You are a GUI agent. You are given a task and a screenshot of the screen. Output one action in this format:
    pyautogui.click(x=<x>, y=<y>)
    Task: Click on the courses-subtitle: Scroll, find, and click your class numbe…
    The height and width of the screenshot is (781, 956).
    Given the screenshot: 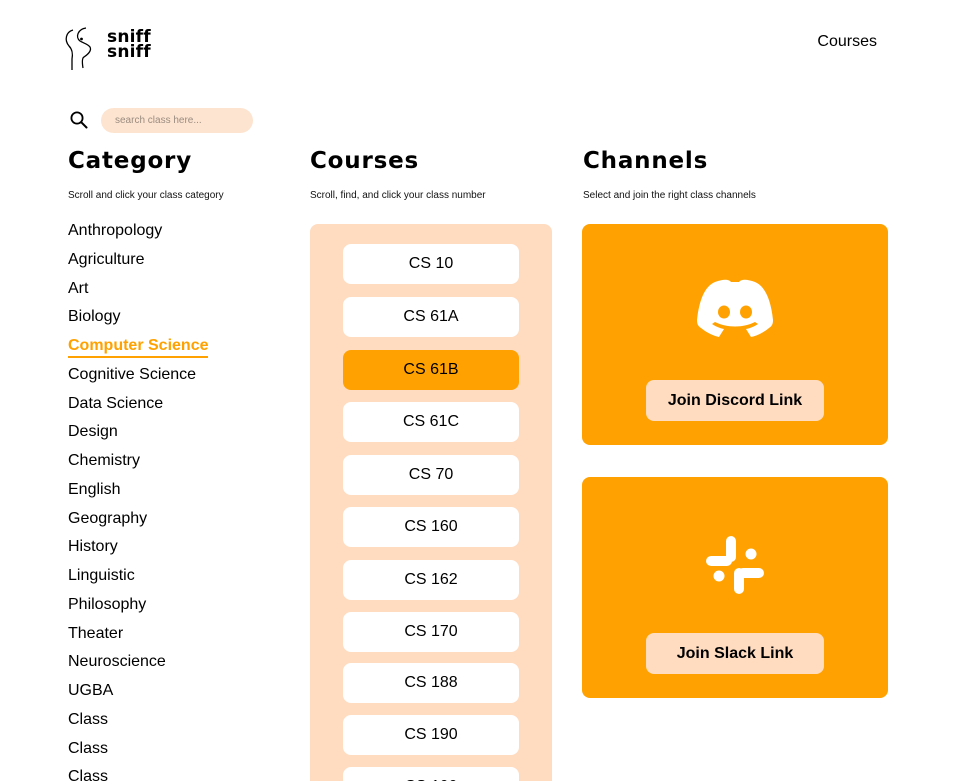 What is the action you would take?
    pyautogui.click(x=398, y=195)
    